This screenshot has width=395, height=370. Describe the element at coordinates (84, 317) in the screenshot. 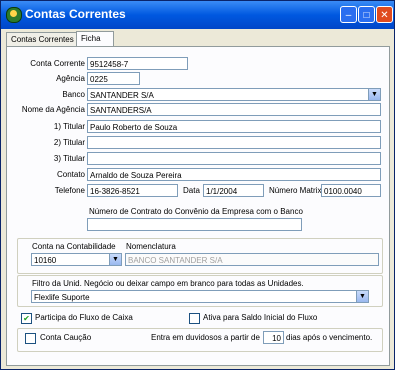

I see `participa-fluxo-label: Participa do Fluxo de Caixa` at that location.